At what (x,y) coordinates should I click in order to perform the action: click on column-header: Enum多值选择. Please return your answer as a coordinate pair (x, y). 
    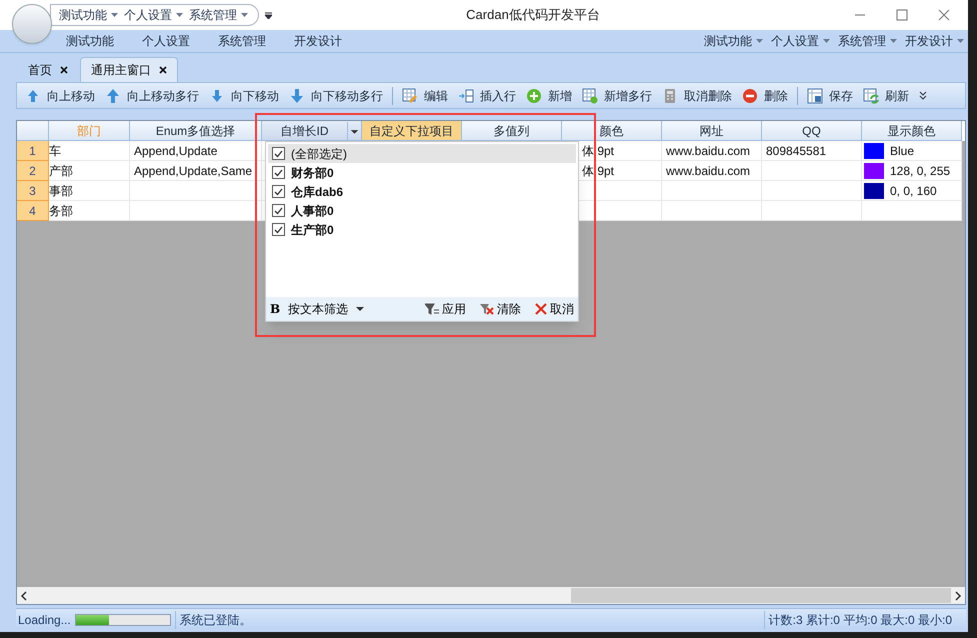
    Looking at the image, I should click on (196, 131).